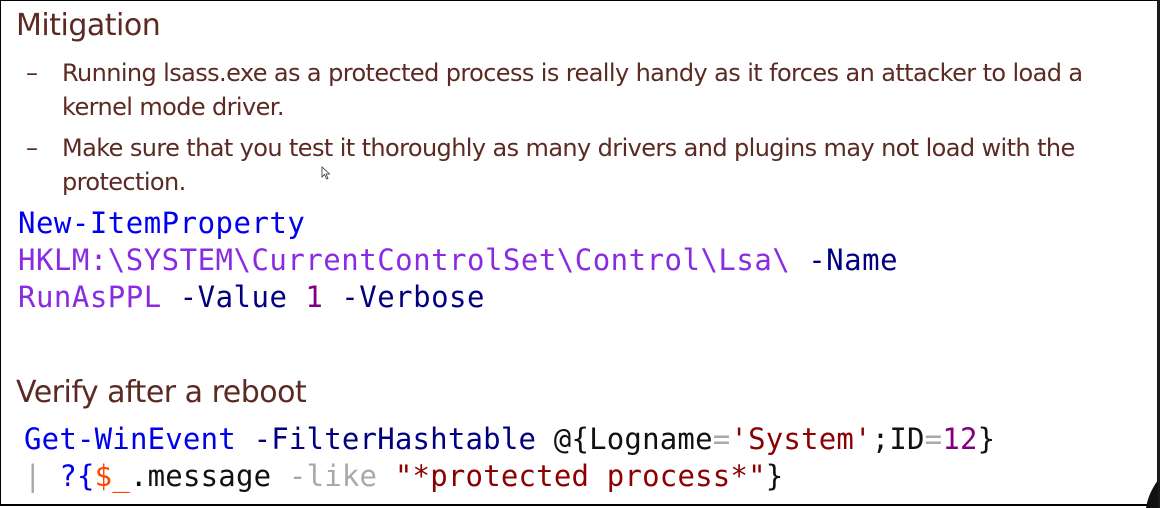 The height and width of the screenshot is (508, 1160). Describe the element at coordinates (233, 297) in the screenshot. I see `param-value: -Value` at that location.